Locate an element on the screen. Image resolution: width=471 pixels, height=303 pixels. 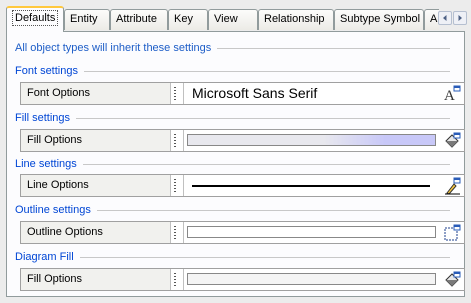
outline-sample is located at coordinates (311, 232).